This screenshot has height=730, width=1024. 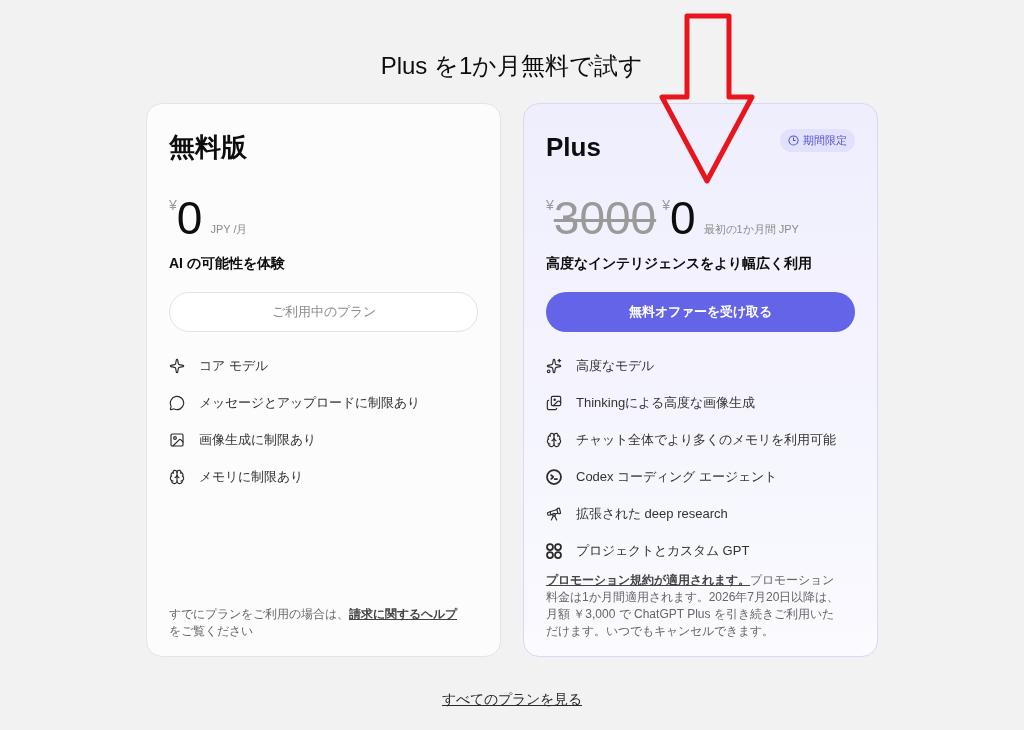 I want to click on four-circles-icon, so click(x=554, y=551).